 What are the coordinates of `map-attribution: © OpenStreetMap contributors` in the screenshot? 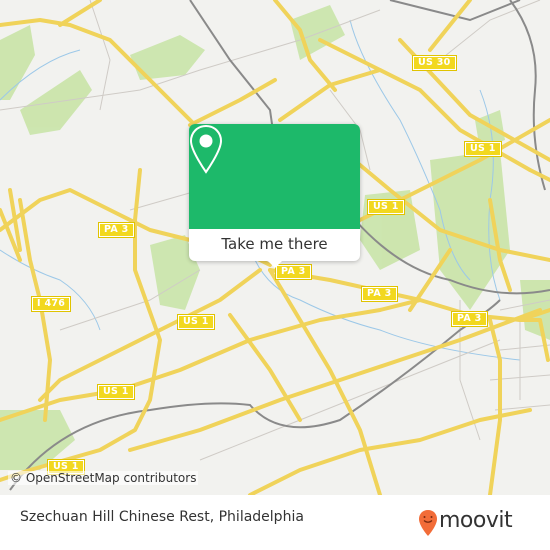 It's located at (103, 478).